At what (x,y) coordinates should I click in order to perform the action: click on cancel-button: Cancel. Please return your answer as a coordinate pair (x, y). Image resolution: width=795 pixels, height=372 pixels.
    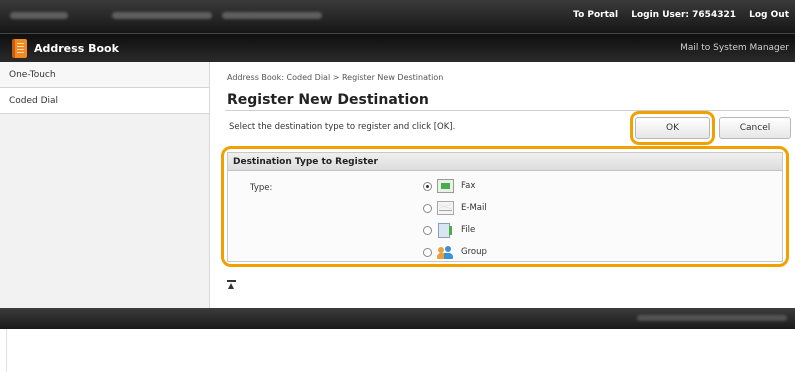
    Looking at the image, I should click on (755, 128).